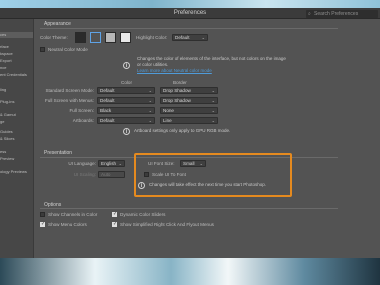 The width and height of the screenshot is (380, 285). I want to click on ui-font-size-select: Small ⌄, so click(193, 163).